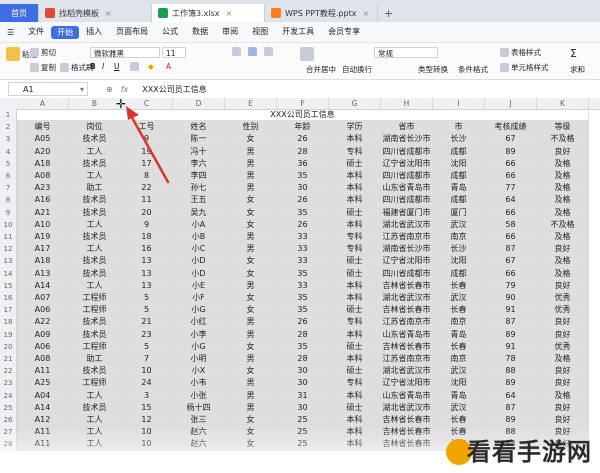 The width and height of the screenshot is (600, 473). I want to click on watermark: 看看手游网, so click(529, 452).